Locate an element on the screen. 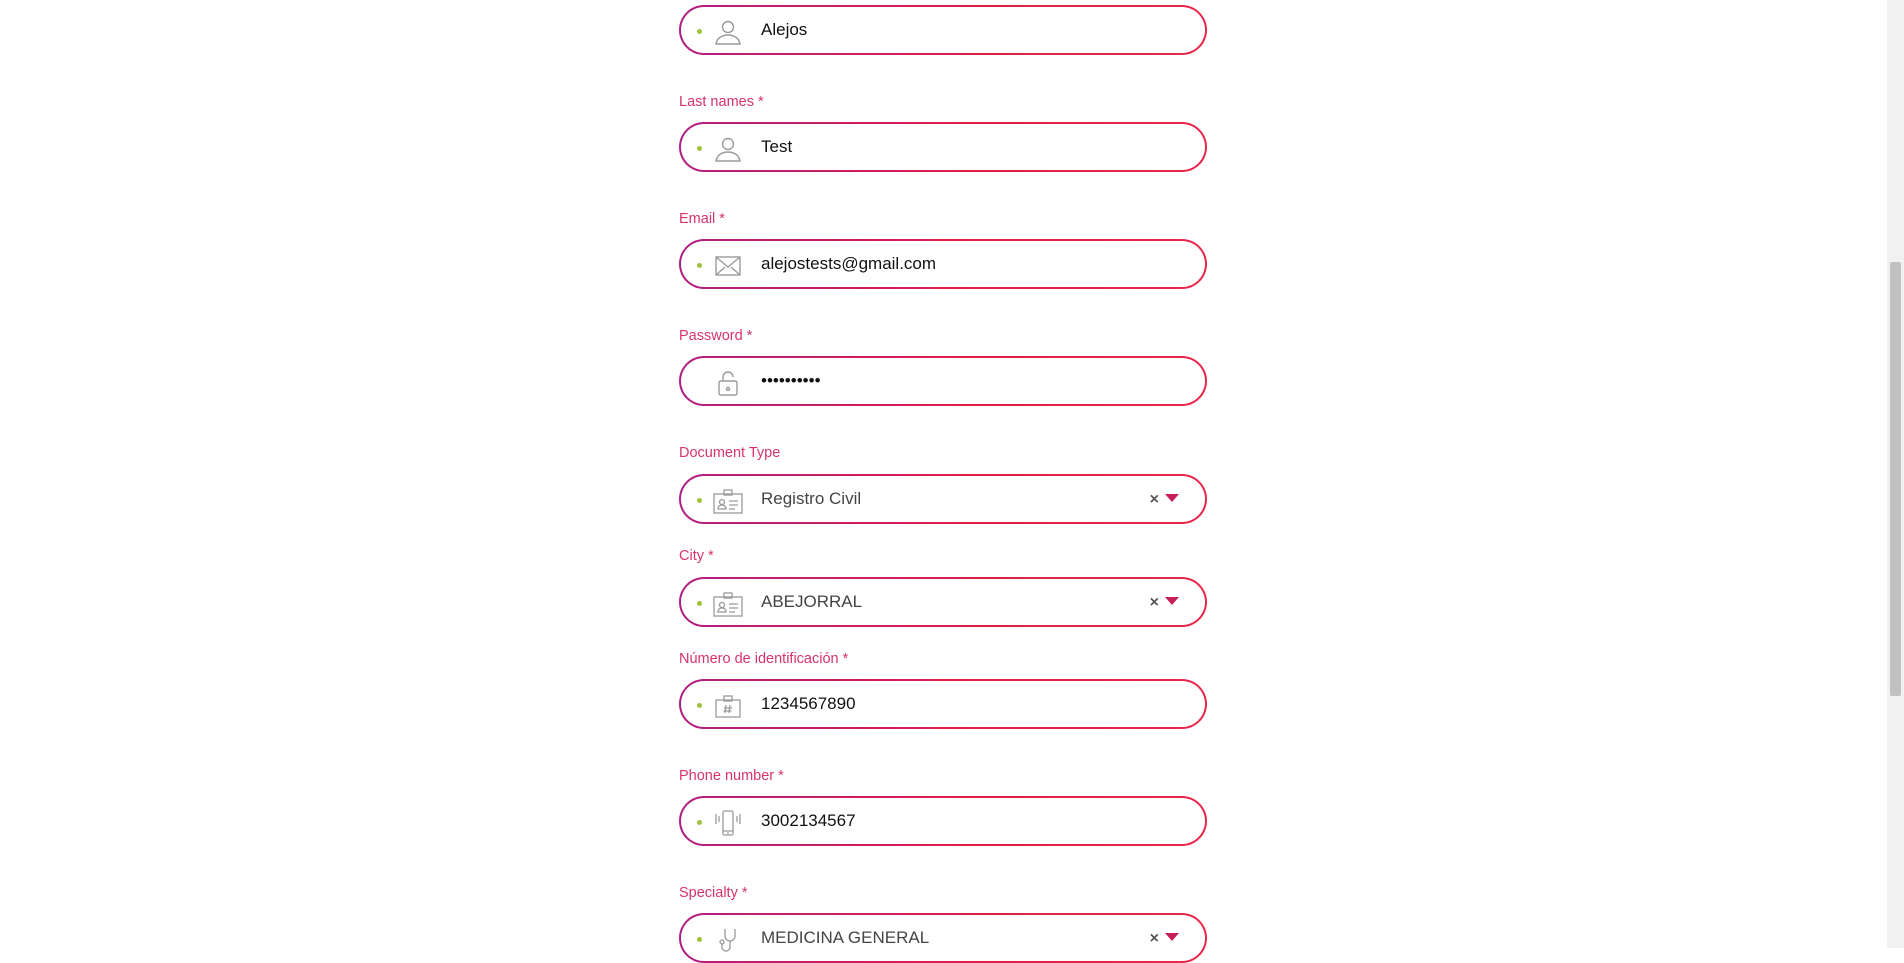 This screenshot has width=1904, height=963. email-field: alejostests@gmail.com is located at coordinates (943, 264).